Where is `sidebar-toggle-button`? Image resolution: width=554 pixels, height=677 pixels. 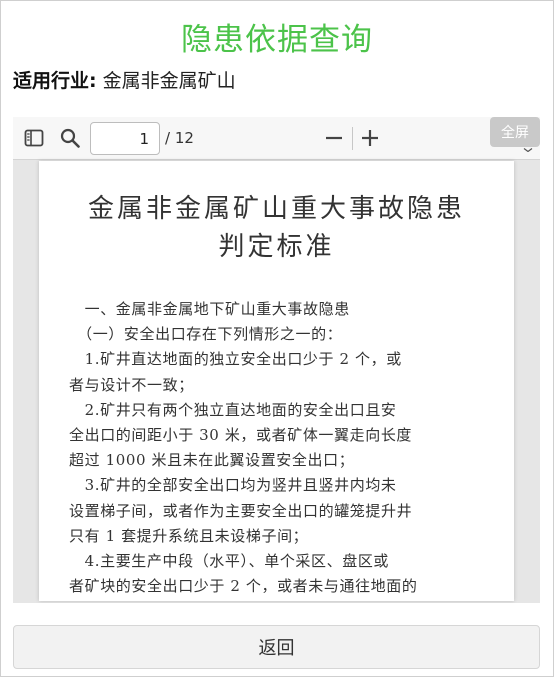 sidebar-toggle-button is located at coordinates (34, 138).